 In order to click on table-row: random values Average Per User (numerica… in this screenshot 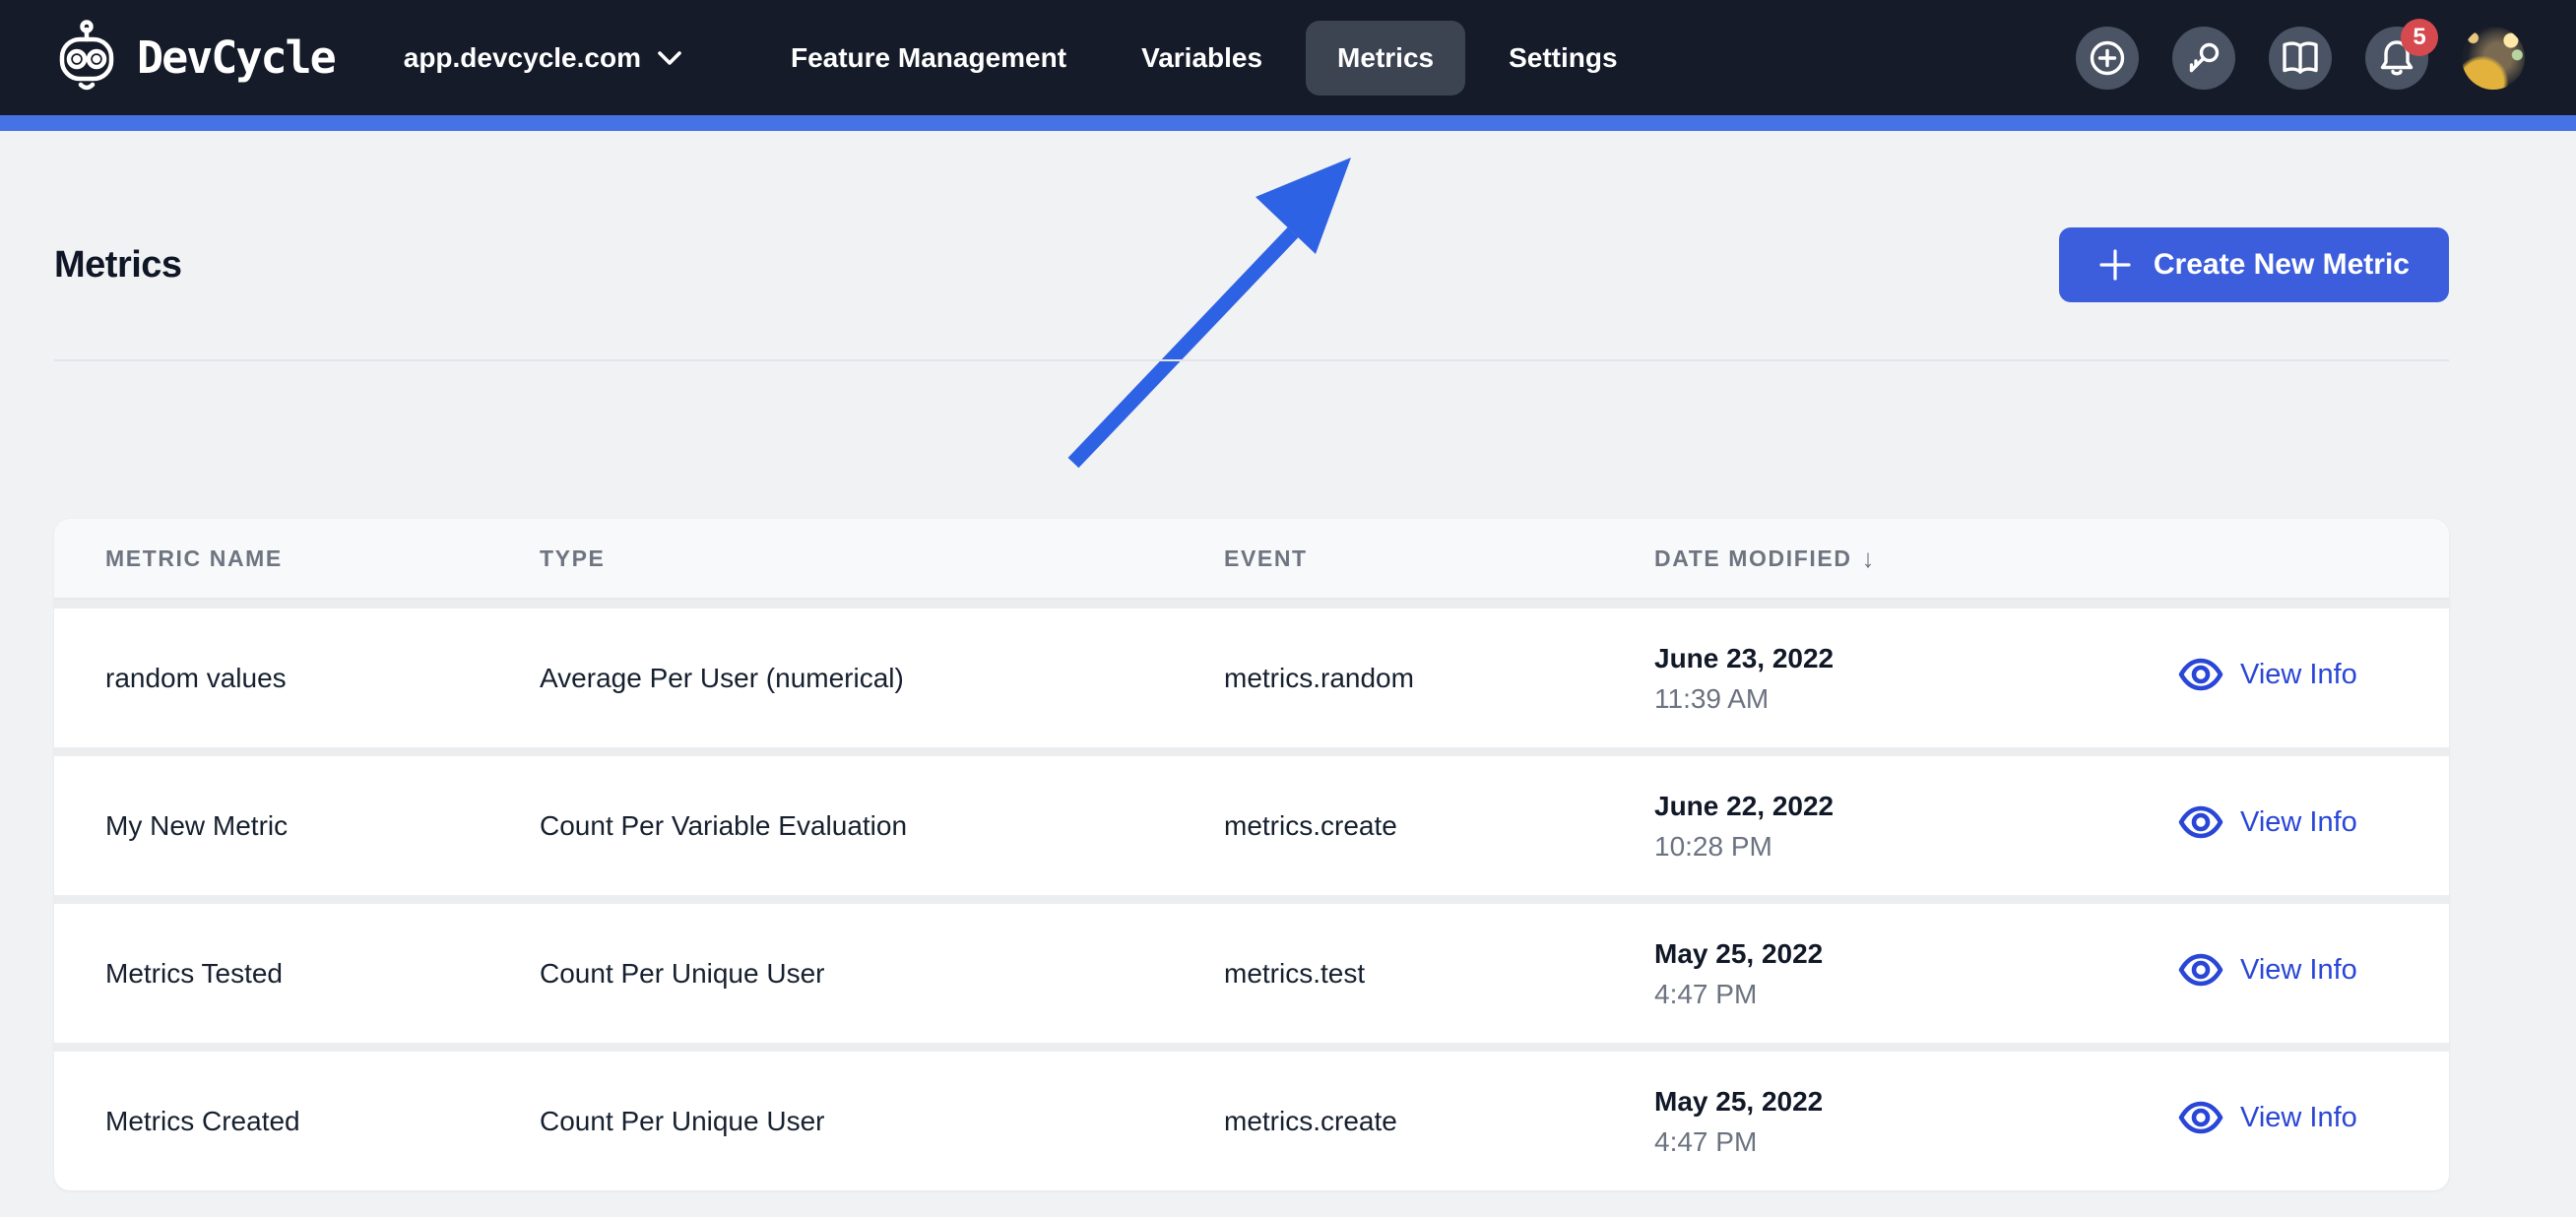, I will do `click(1251, 677)`.